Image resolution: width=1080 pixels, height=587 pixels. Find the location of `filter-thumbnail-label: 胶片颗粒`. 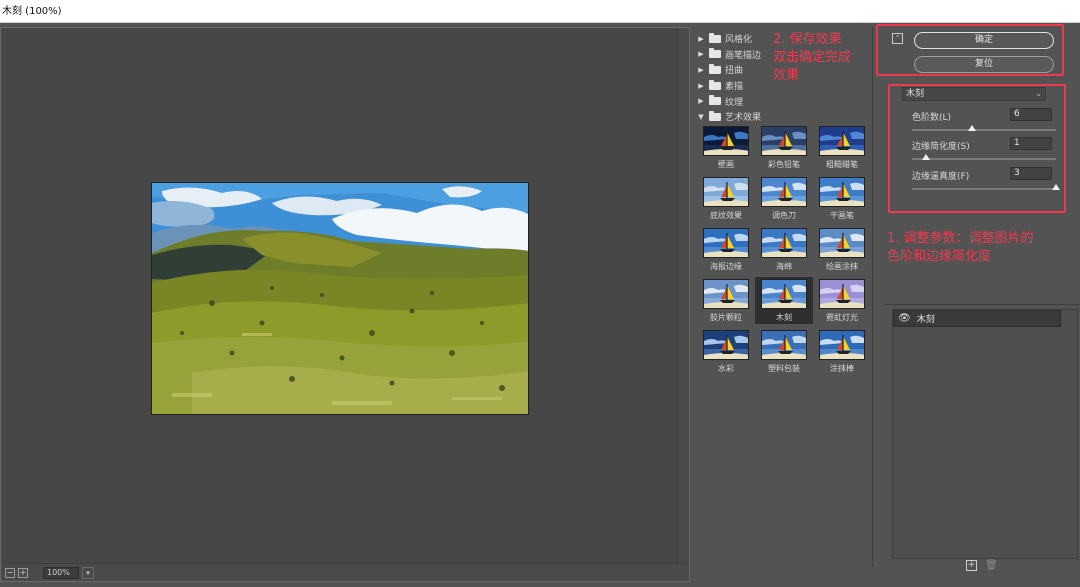

filter-thumbnail-label: 胶片颗粒 is located at coordinates (726, 317).